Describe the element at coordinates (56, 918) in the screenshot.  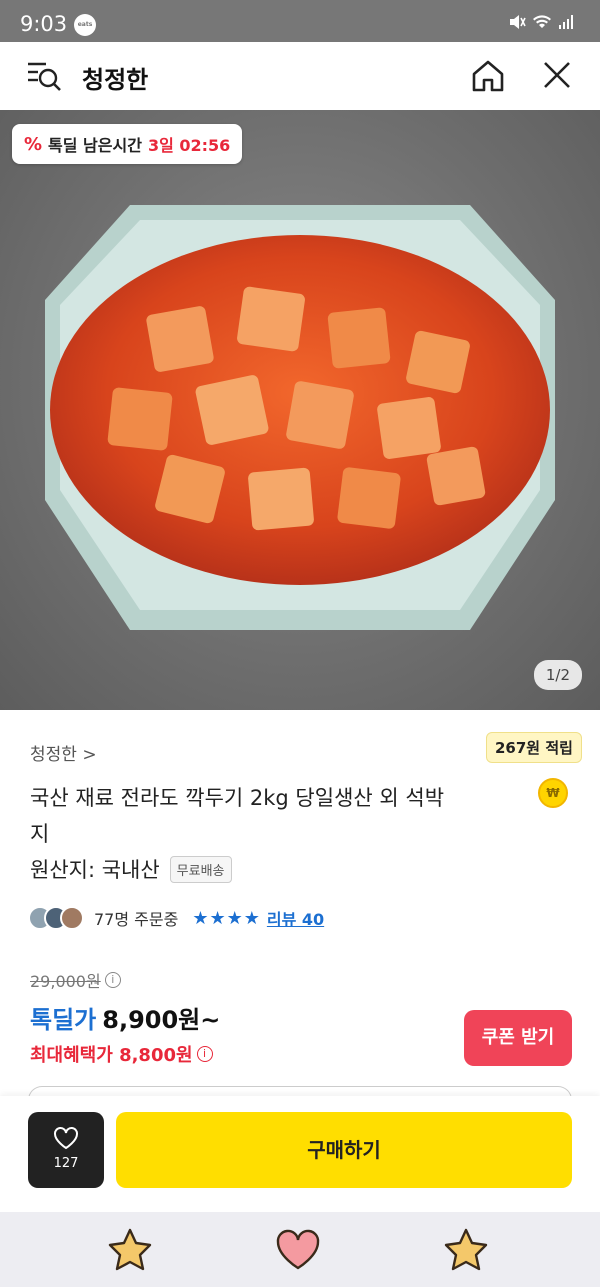
I see `buyer-avatars` at that location.